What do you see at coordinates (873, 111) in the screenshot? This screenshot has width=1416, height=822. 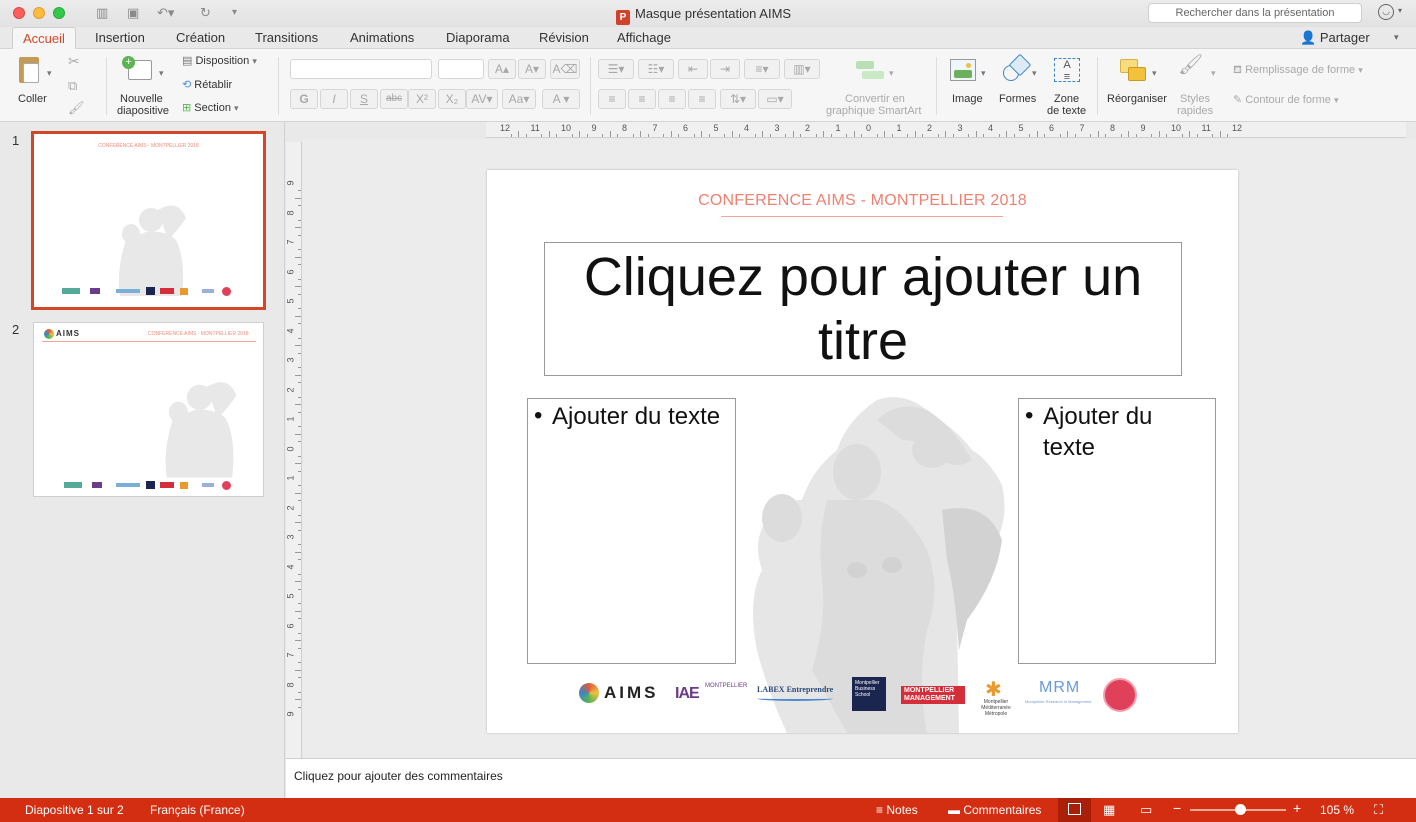 I see `convert-smartart-label-2: graphique SmartArt` at bounding box center [873, 111].